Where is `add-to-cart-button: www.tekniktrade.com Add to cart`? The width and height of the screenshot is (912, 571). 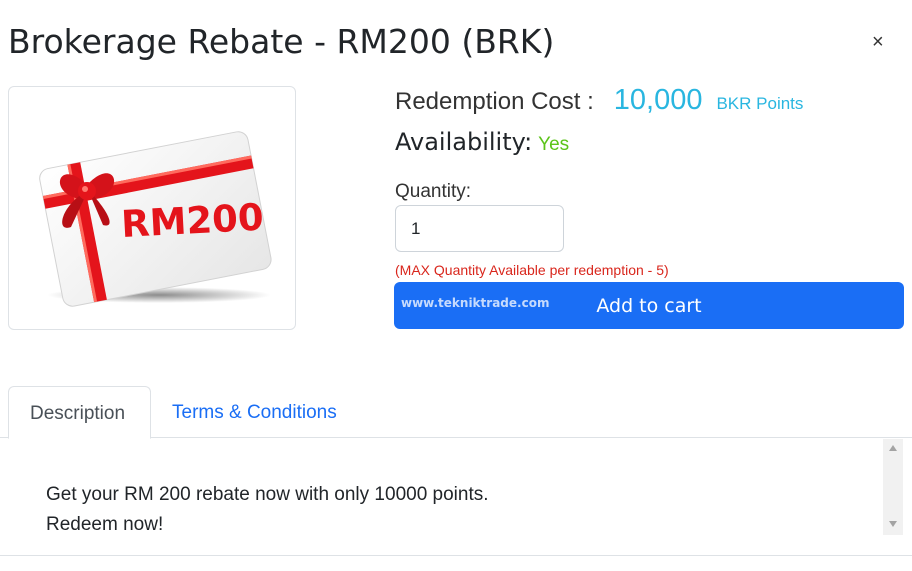
add-to-cart-button: www.tekniktrade.com Add to cart is located at coordinates (649, 305).